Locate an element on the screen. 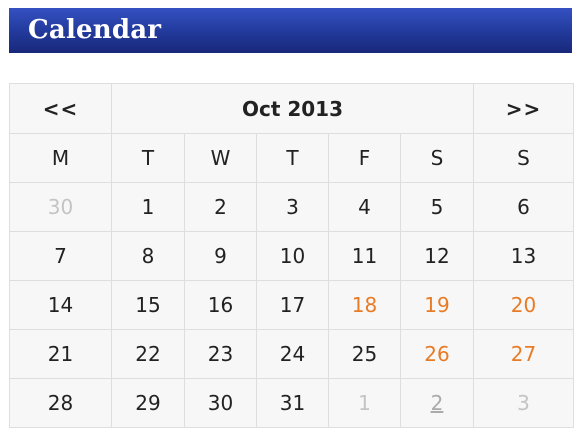 The width and height of the screenshot is (581, 446). calendar-day-number: 22 is located at coordinates (148, 354).